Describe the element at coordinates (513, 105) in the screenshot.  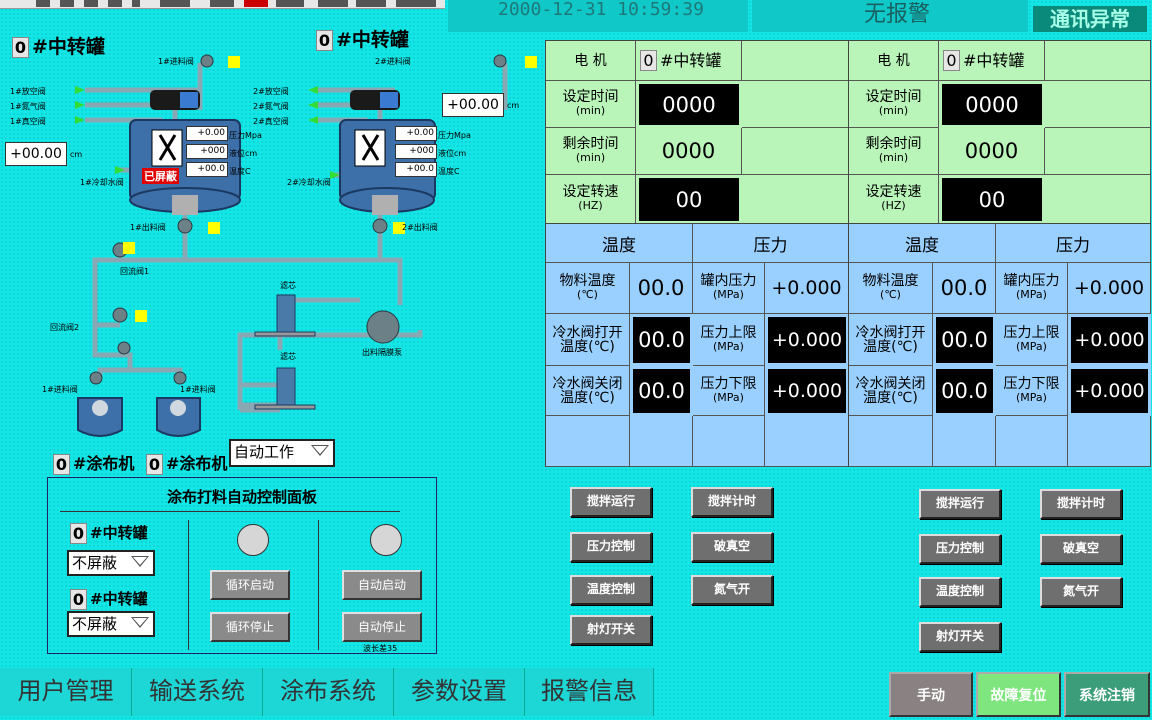
I see `tank2-level-unit: cm` at that location.